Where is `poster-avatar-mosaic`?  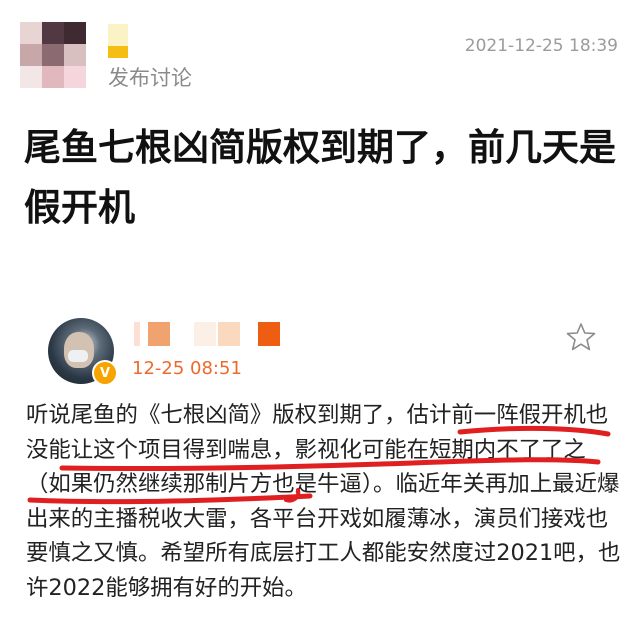
poster-avatar-mosaic is located at coordinates (53, 55).